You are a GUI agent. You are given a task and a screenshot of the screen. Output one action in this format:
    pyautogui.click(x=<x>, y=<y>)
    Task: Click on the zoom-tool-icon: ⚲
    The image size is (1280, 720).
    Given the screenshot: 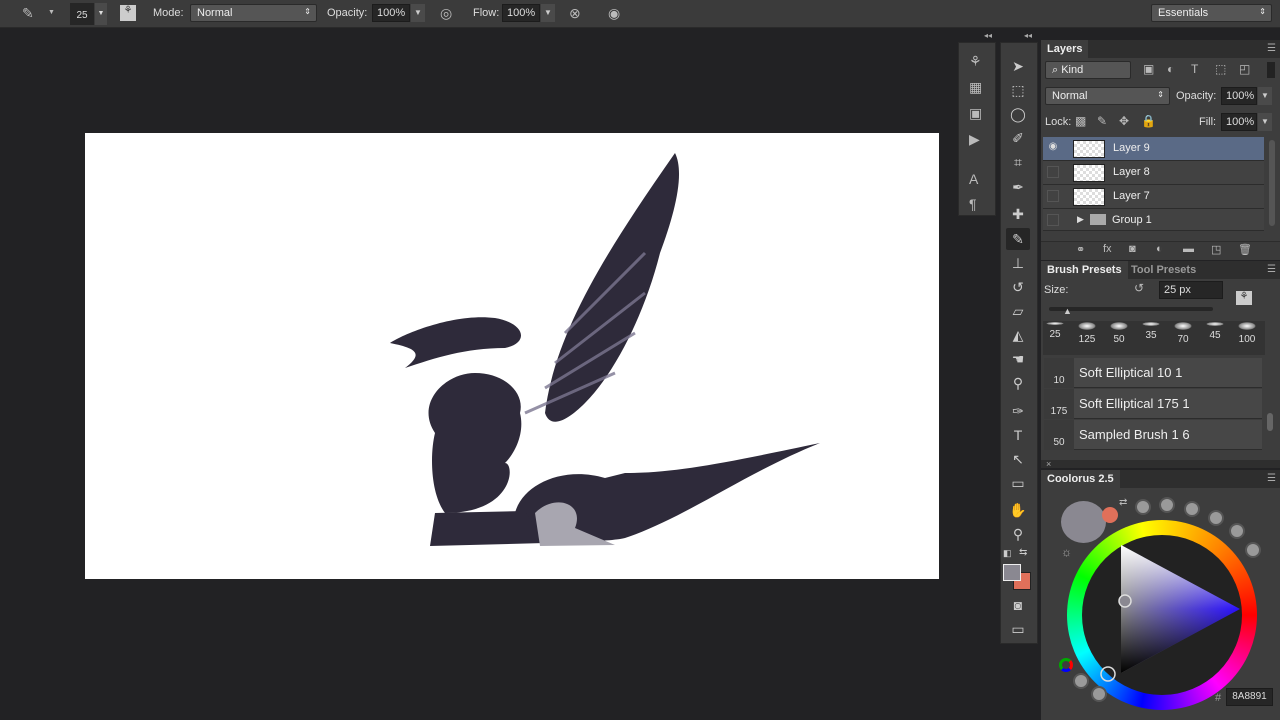 What is the action you would take?
    pyautogui.click(x=1018, y=534)
    